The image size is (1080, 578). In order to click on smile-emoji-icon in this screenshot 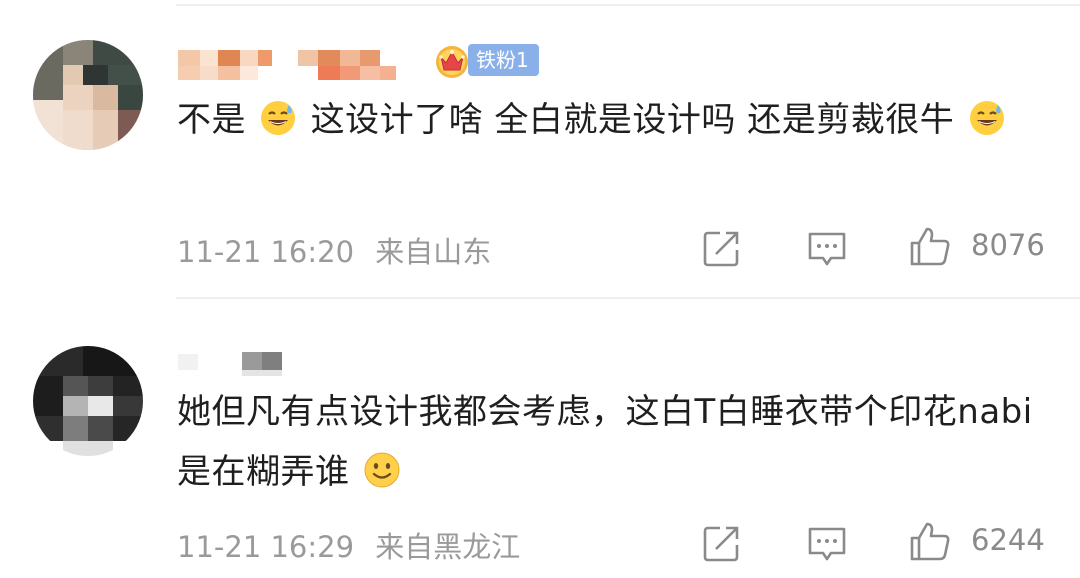, I will do `click(382, 470)`.